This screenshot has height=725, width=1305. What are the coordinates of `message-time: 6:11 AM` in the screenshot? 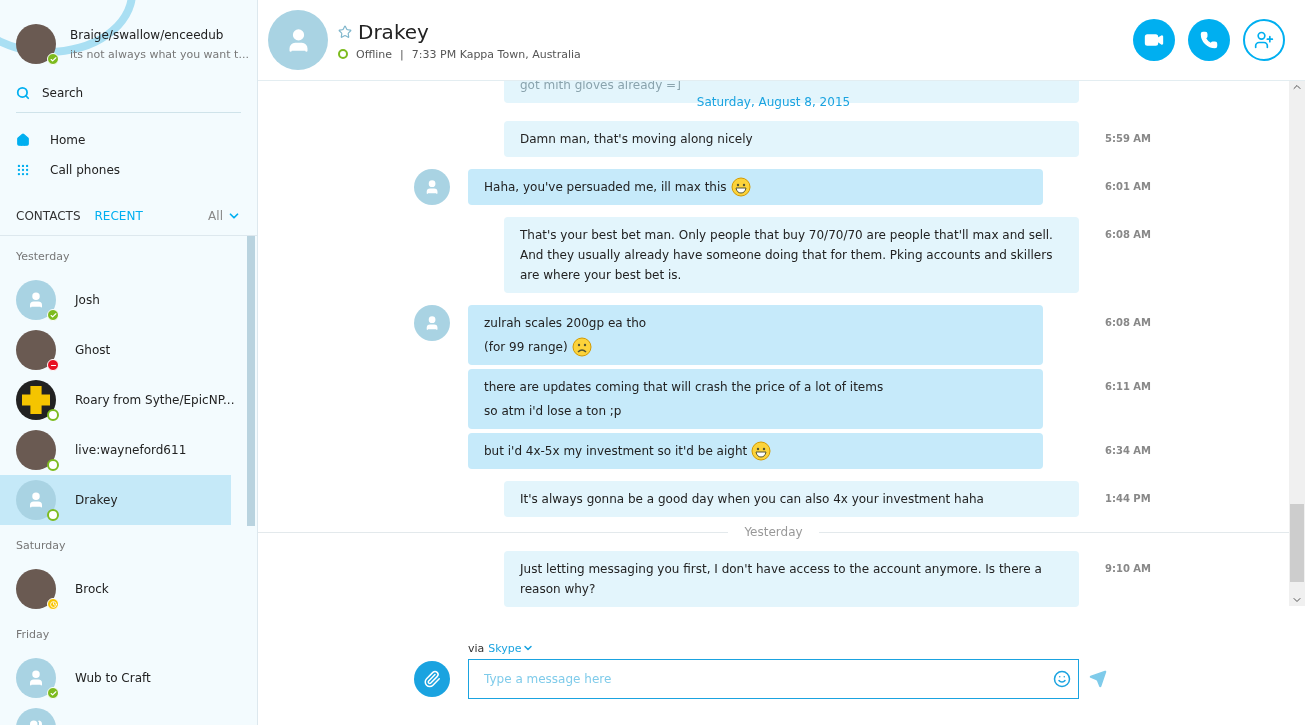 It's located at (1128, 386).